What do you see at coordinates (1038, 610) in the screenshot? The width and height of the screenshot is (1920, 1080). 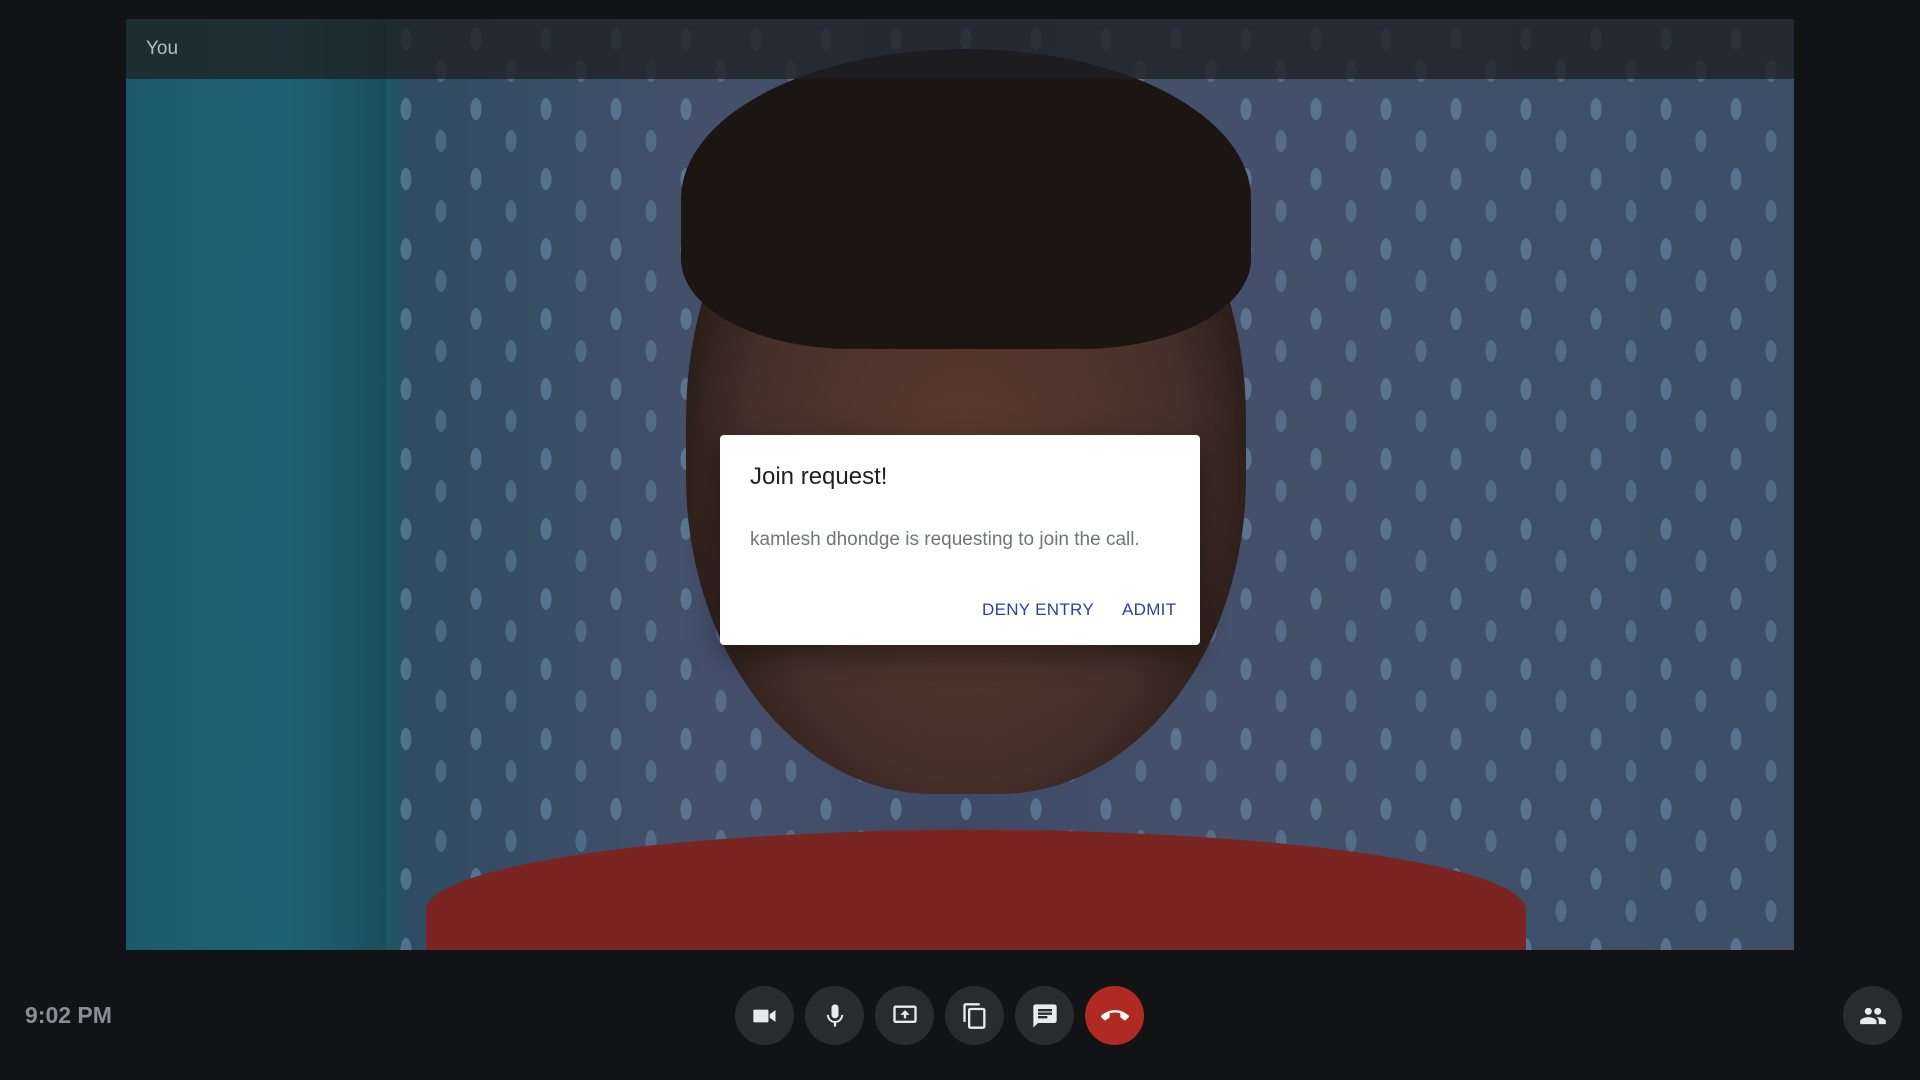 I see `deny-entry-button: DENY ENTRY` at bounding box center [1038, 610].